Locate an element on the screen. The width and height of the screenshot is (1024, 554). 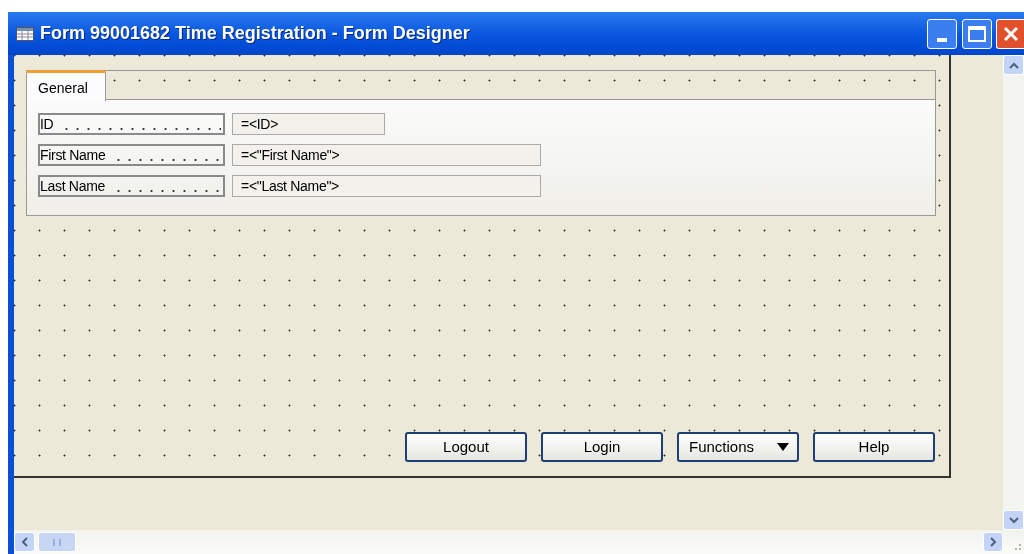
close-icon is located at coordinates (1010, 33).